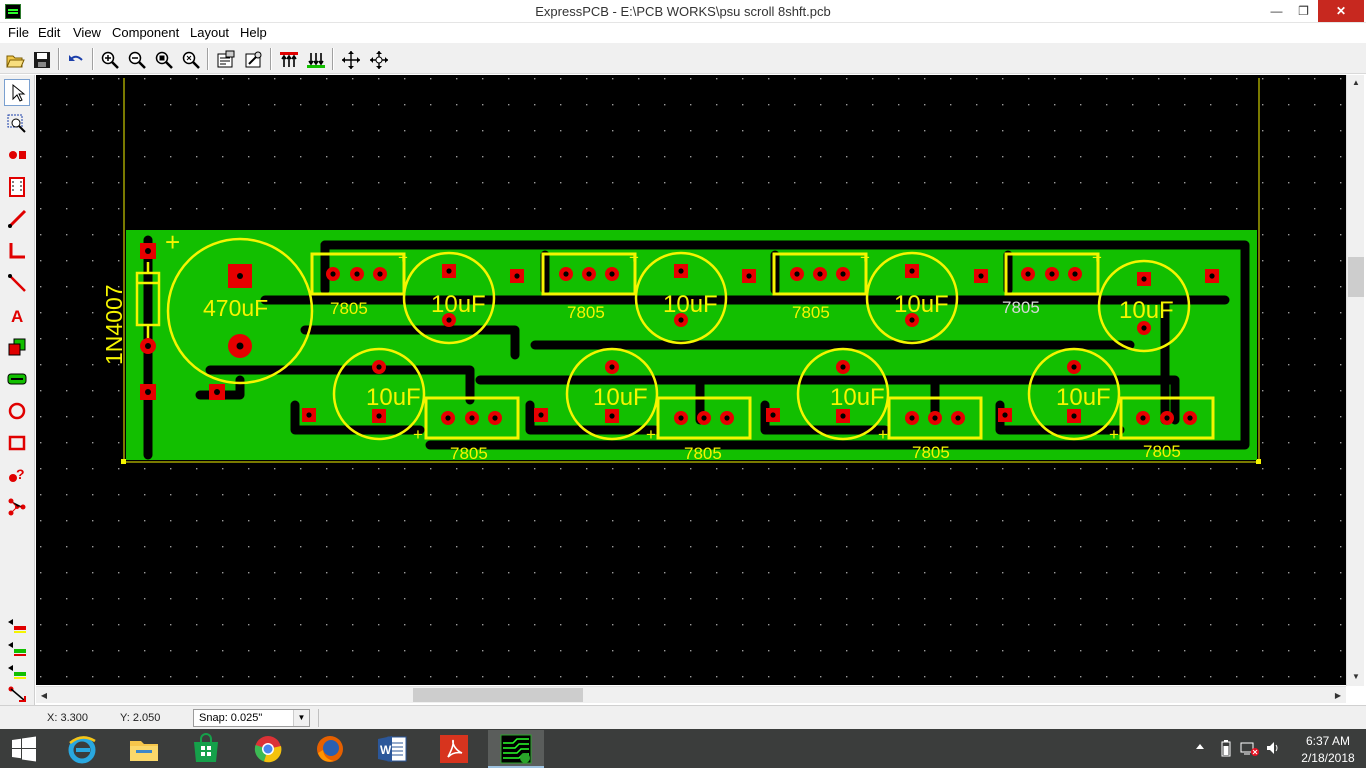 This screenshot has width=1366, height=768. I want to click on bottom-layer-button, so click(315, 59).